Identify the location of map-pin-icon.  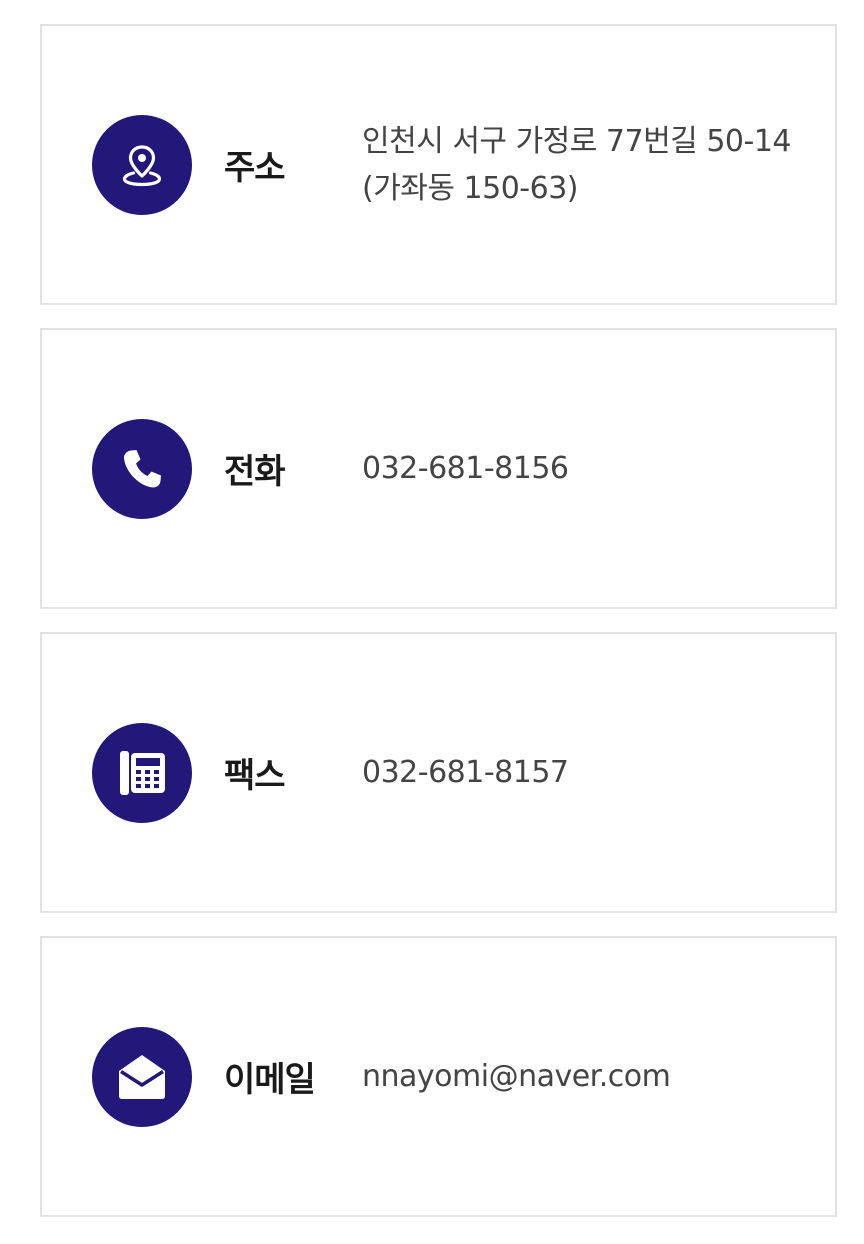
(142, 165).